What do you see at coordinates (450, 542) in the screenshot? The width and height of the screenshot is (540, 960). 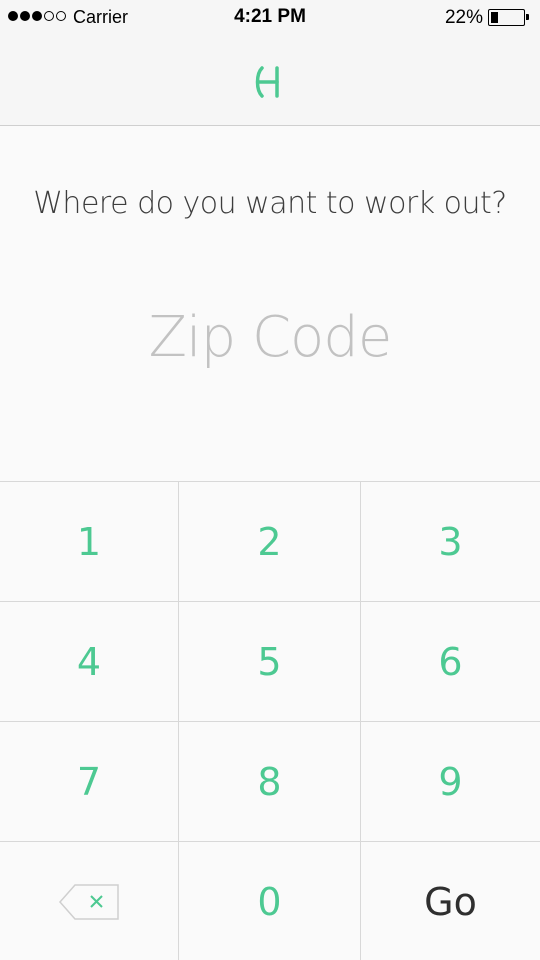 I see `key-3: 3` at bounding box center [450, 542].